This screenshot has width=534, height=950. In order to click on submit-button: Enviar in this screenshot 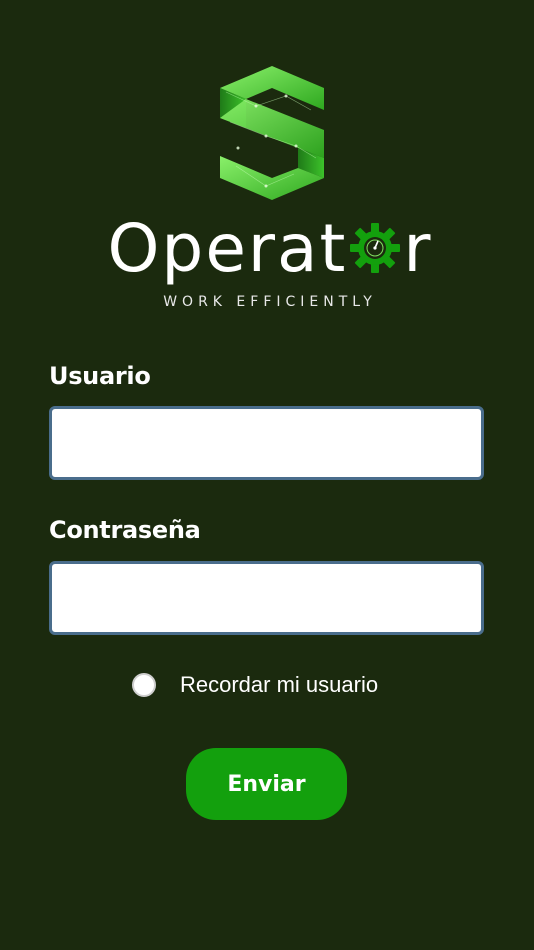, I will do `click(266, 784)`.